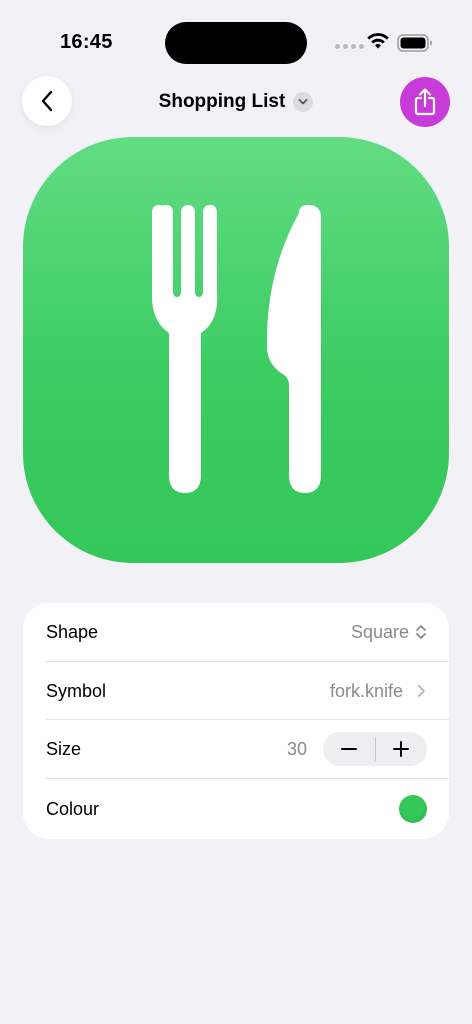 Image resolution: width=472 pixels, height=1024 pixels. I want to click on minus-icon, so click(348, 749).